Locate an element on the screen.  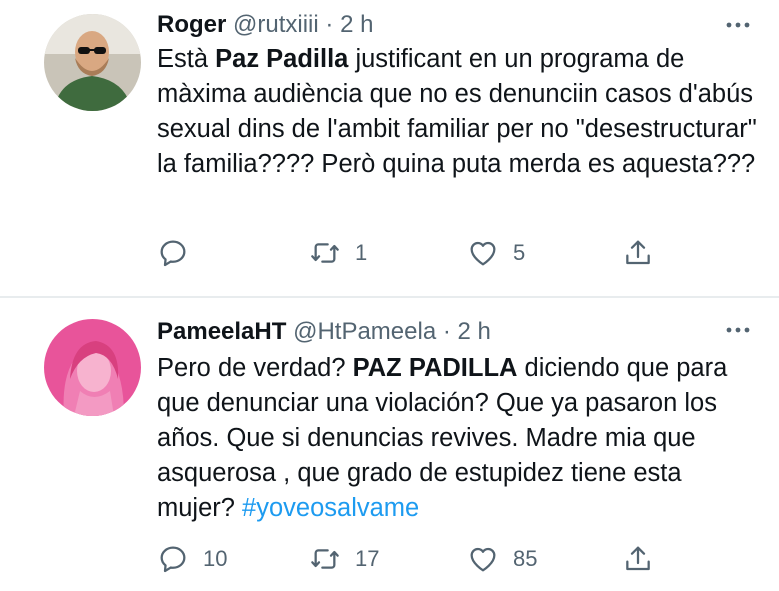
user-handle: @rutxiiii is located at coordinates (276, 24).